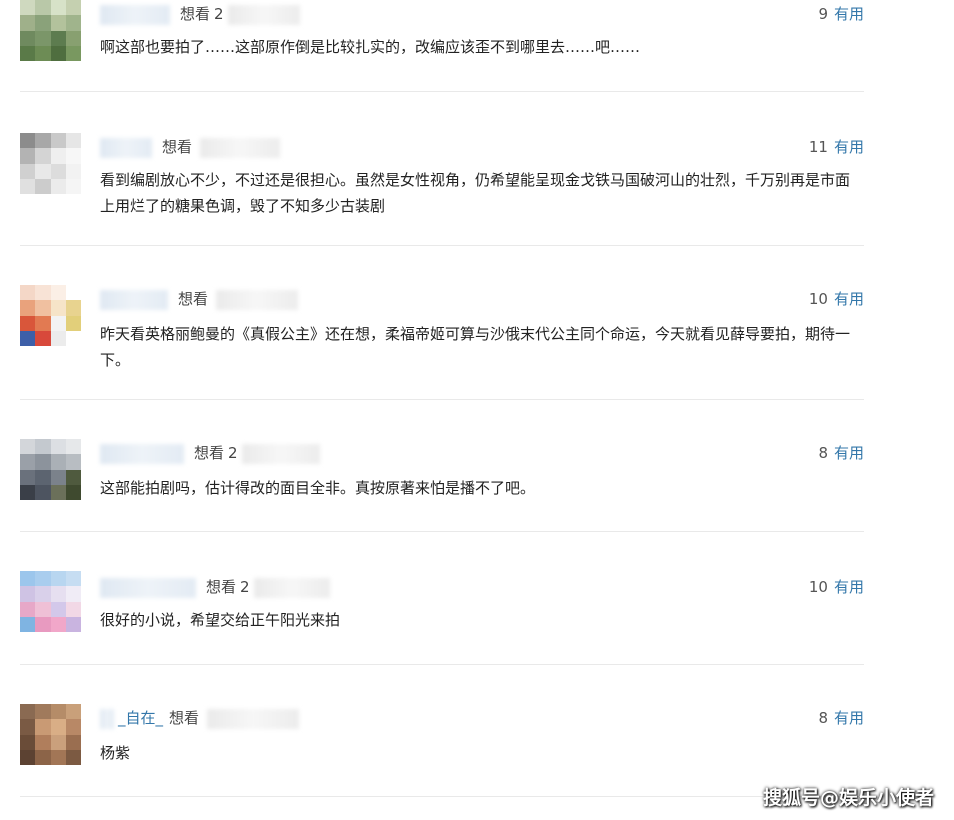 This screenshot has height=820, width=954. What do you see at coordinates (823, 14) in the screenshot?
I see `vote-count: 9` at bounding box center [823, 14].